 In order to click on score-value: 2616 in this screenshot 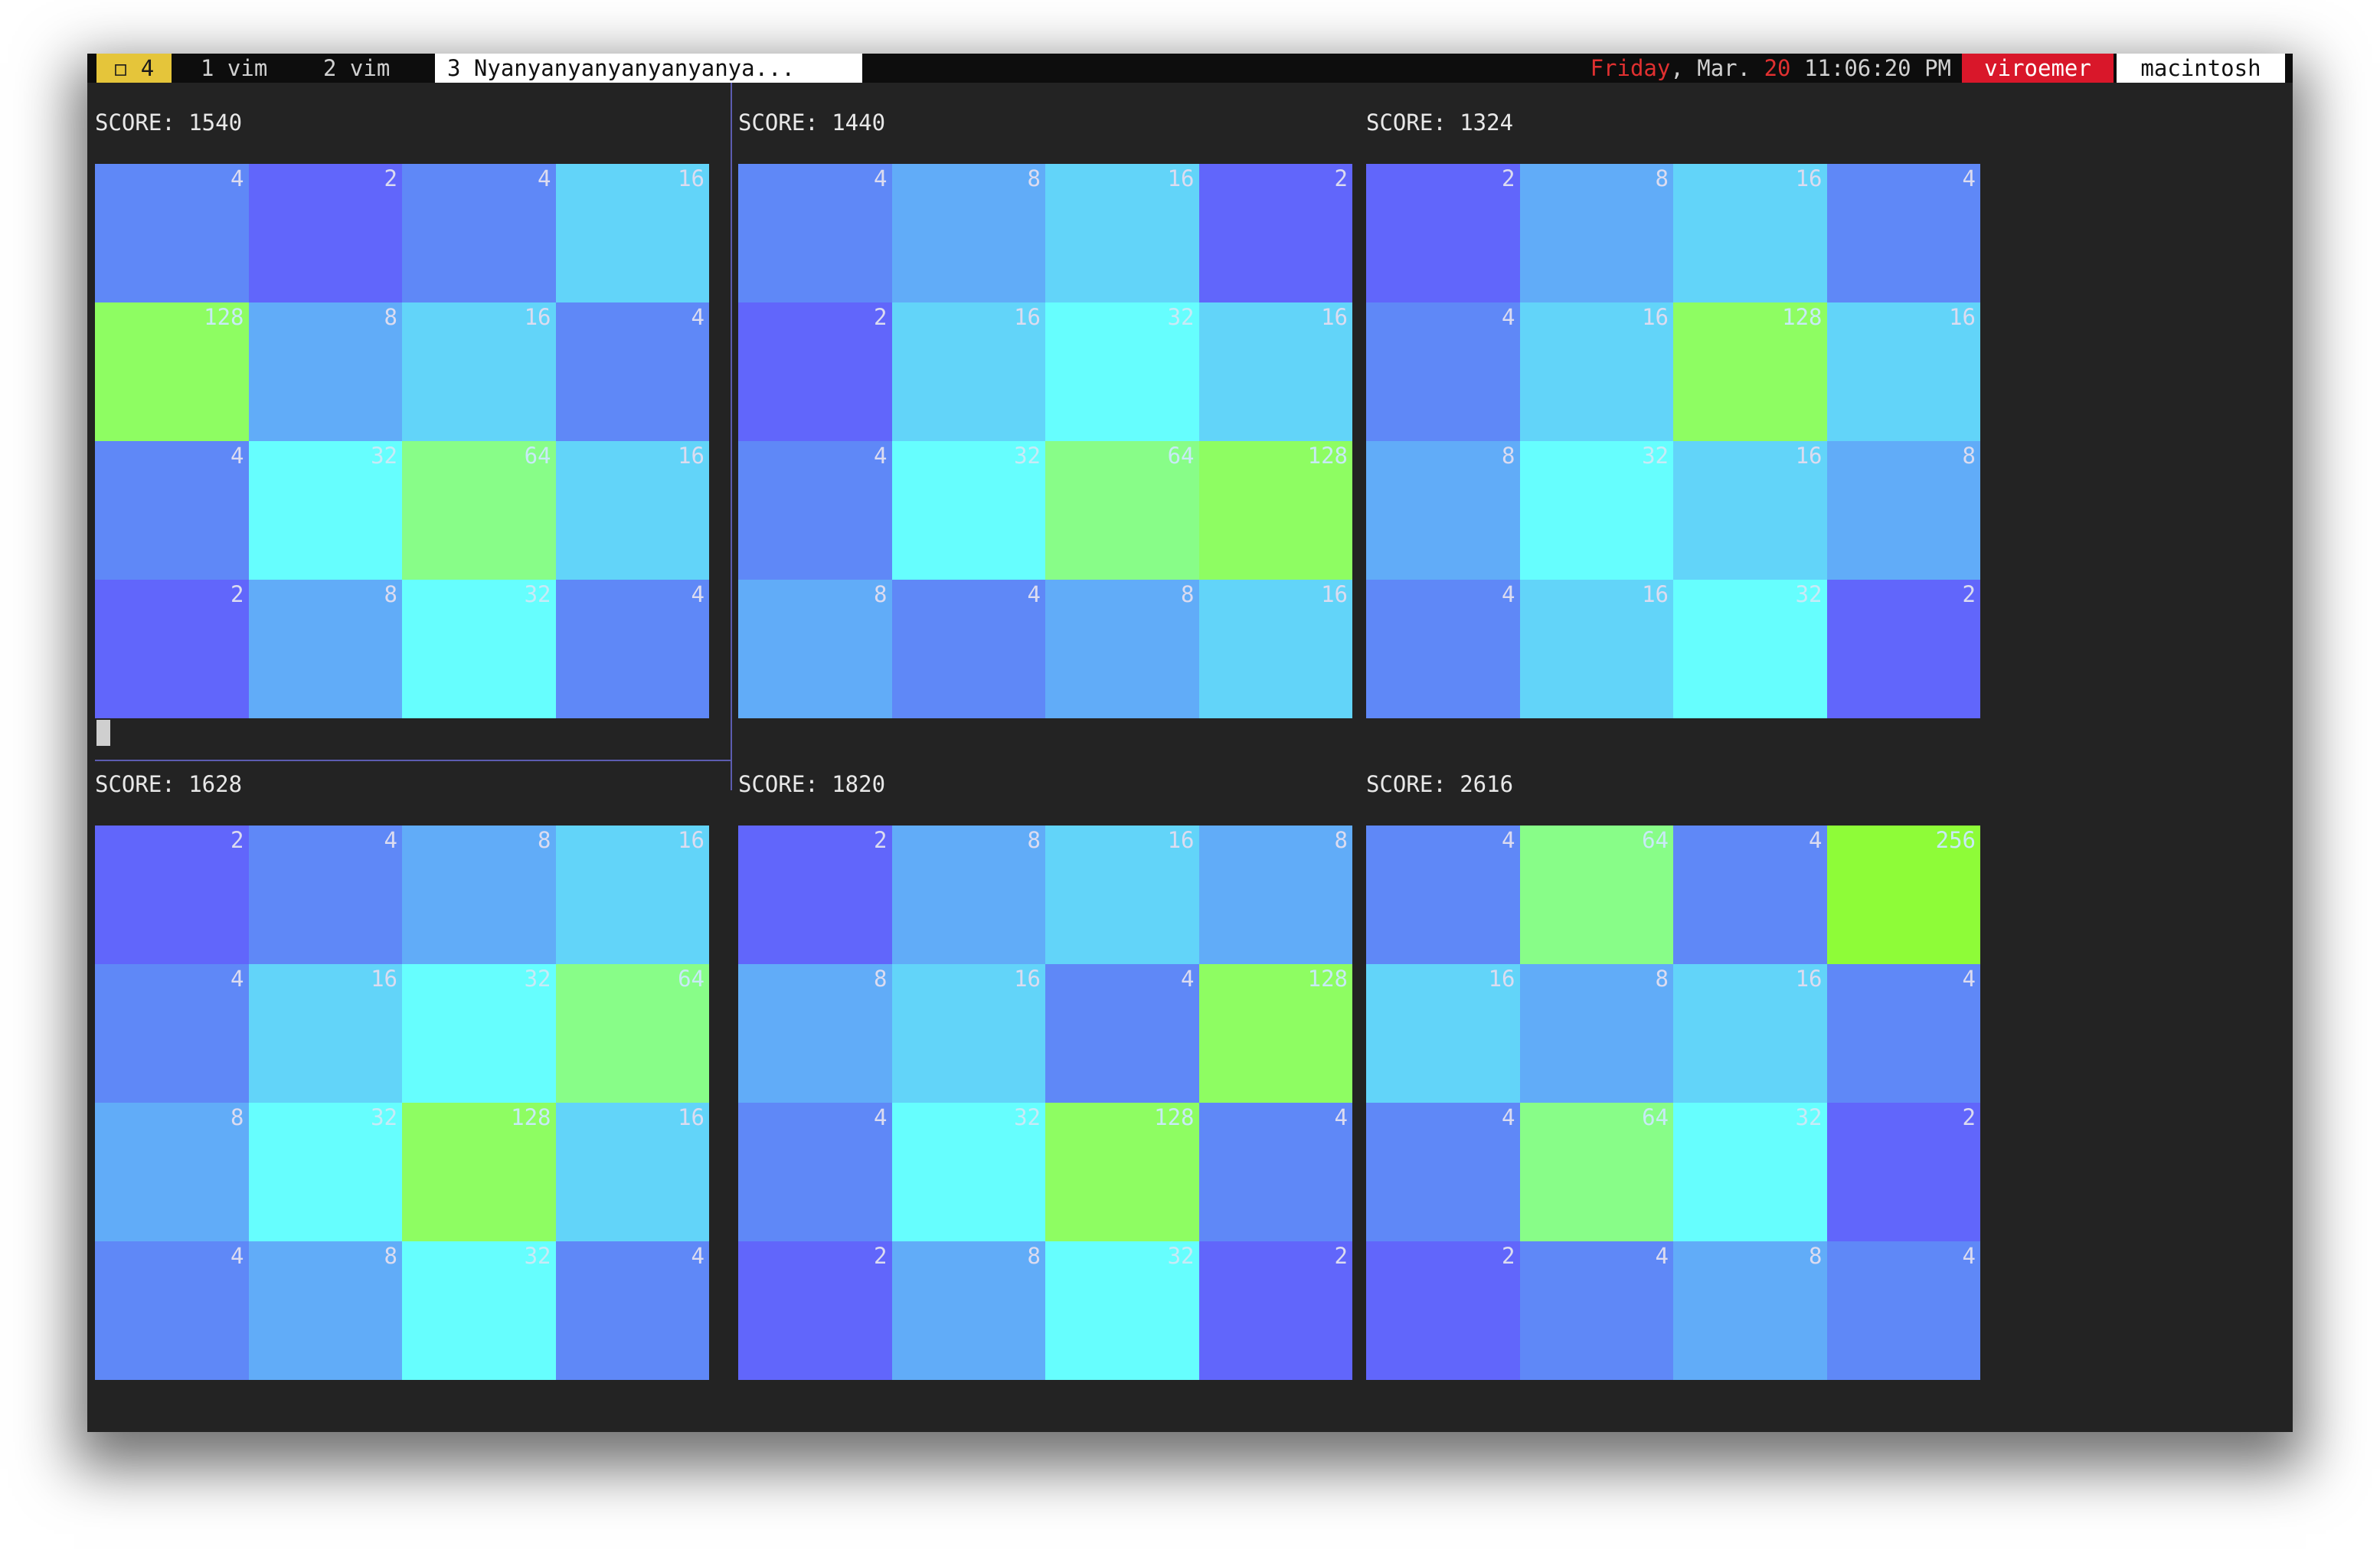, I will do `click(1487, 784)`.